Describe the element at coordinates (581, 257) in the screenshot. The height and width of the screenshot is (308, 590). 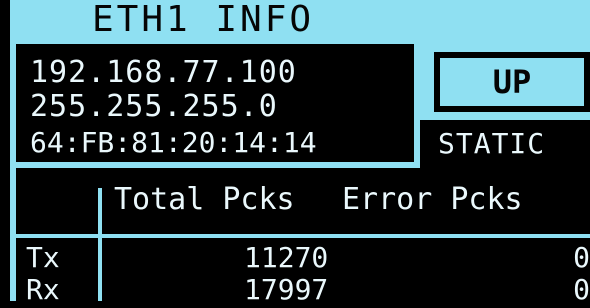
I see `tx-error-pcks-value: 0` at that location.